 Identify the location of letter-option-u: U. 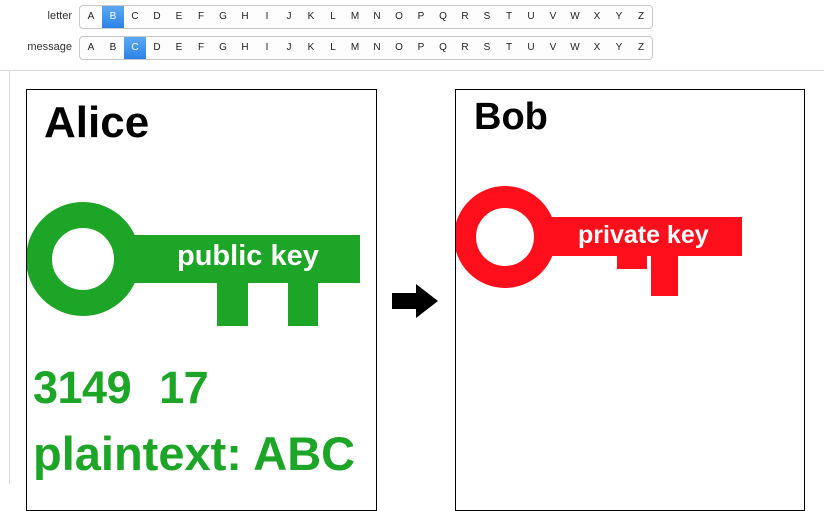
(531, 17).